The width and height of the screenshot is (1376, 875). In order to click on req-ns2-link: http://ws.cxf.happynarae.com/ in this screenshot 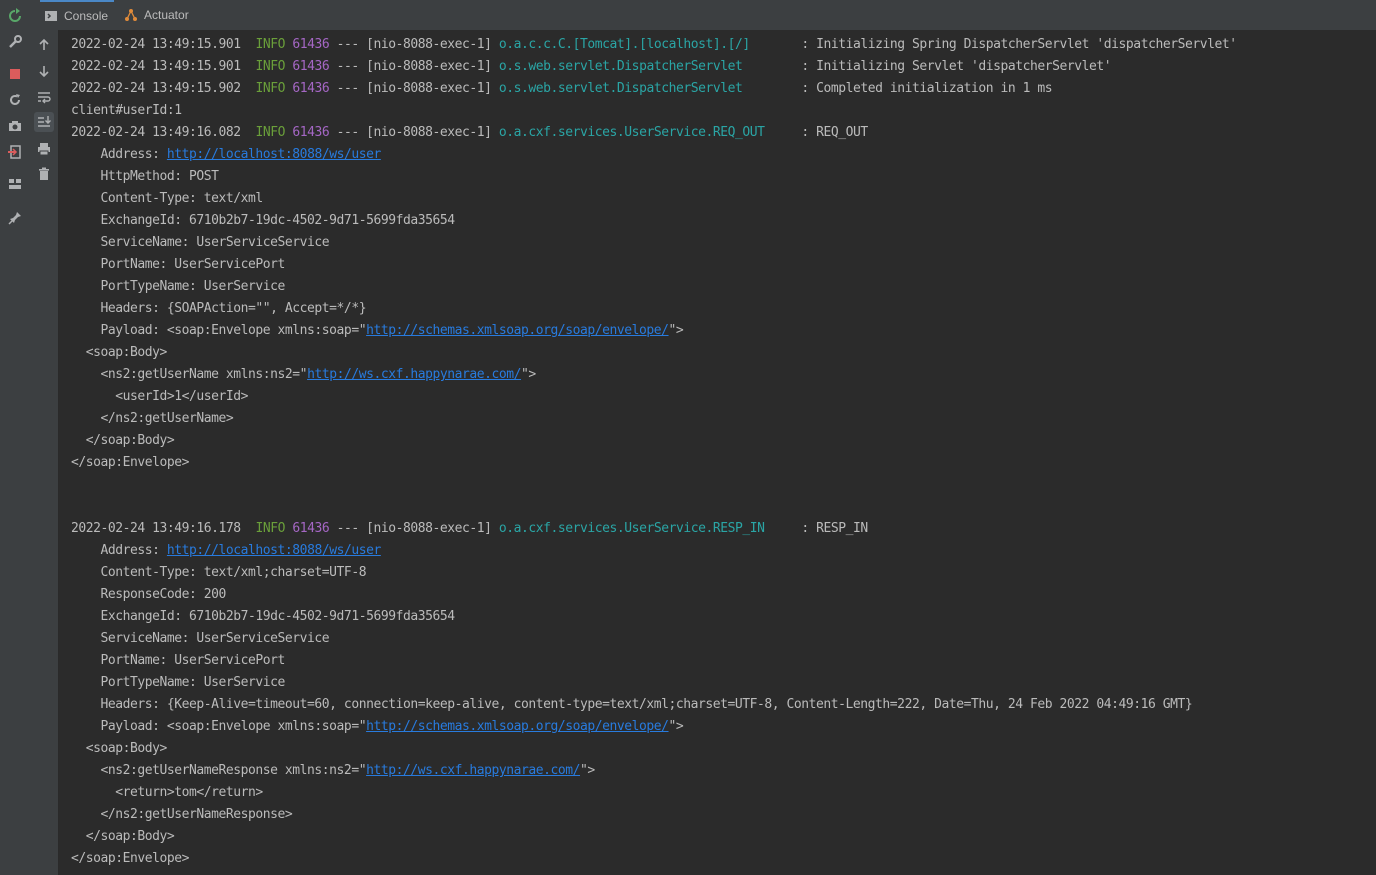, I will do `click(414, 374)`.